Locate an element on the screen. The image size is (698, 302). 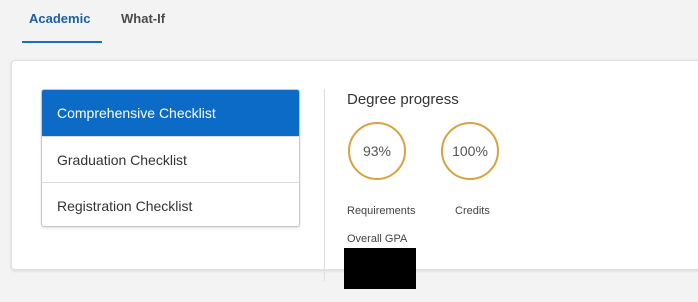
section-divider is located at coordinates (324, 185).